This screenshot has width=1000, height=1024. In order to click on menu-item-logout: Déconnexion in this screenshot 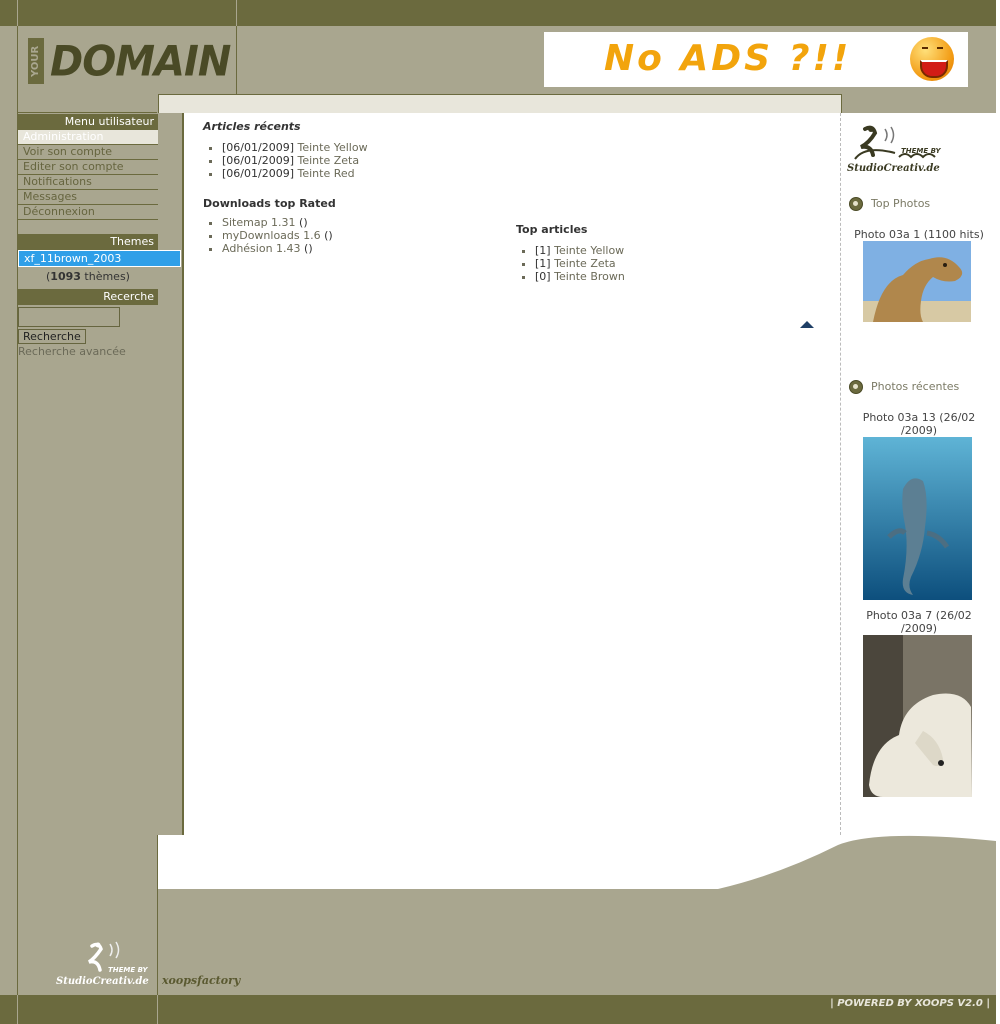, I will do `click(88, 212)`.